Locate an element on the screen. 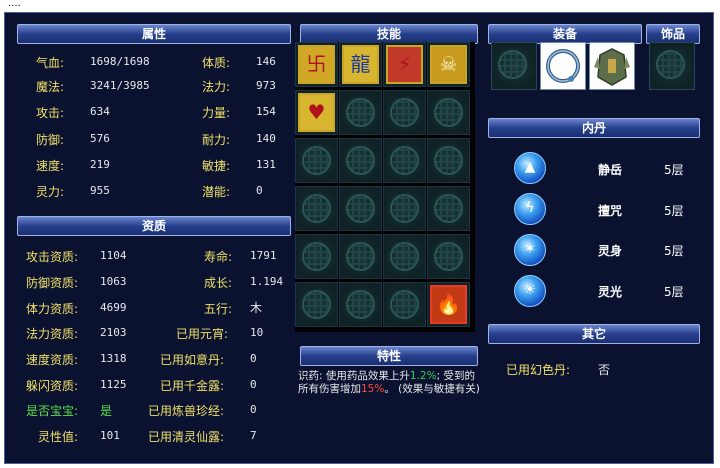 This screenshot has width=720, height=468. red-rune-icon: 卐 is located at coordinates (316, 64).